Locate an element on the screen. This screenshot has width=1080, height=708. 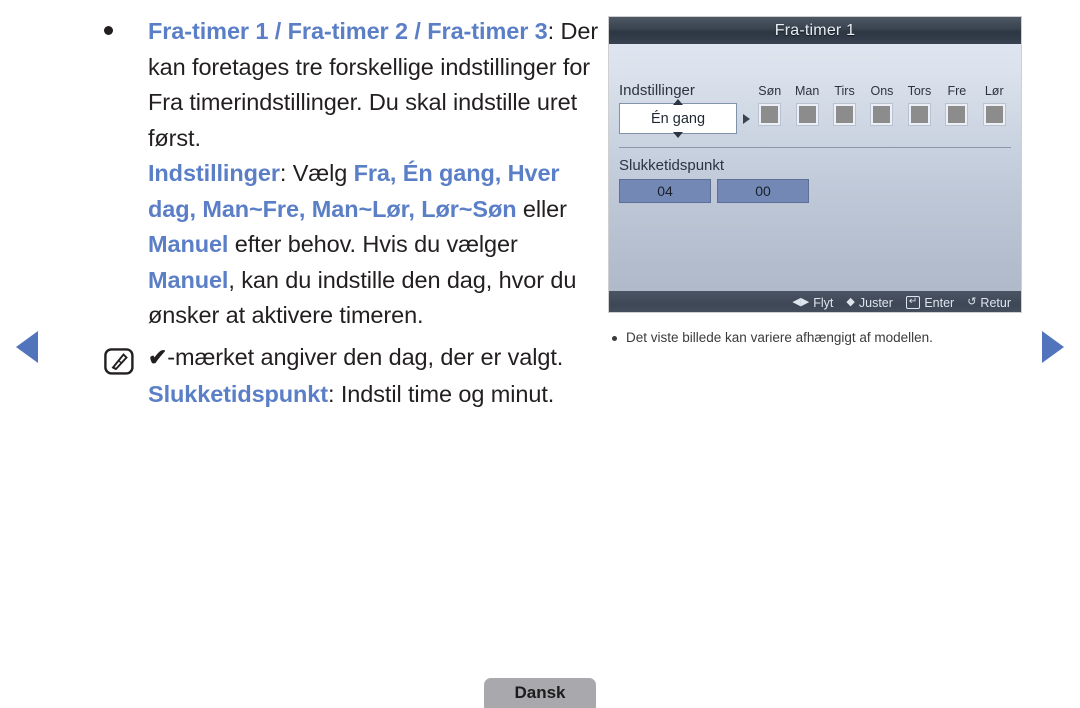
tv-day-label: Lør is located at coordinates (994, 91).